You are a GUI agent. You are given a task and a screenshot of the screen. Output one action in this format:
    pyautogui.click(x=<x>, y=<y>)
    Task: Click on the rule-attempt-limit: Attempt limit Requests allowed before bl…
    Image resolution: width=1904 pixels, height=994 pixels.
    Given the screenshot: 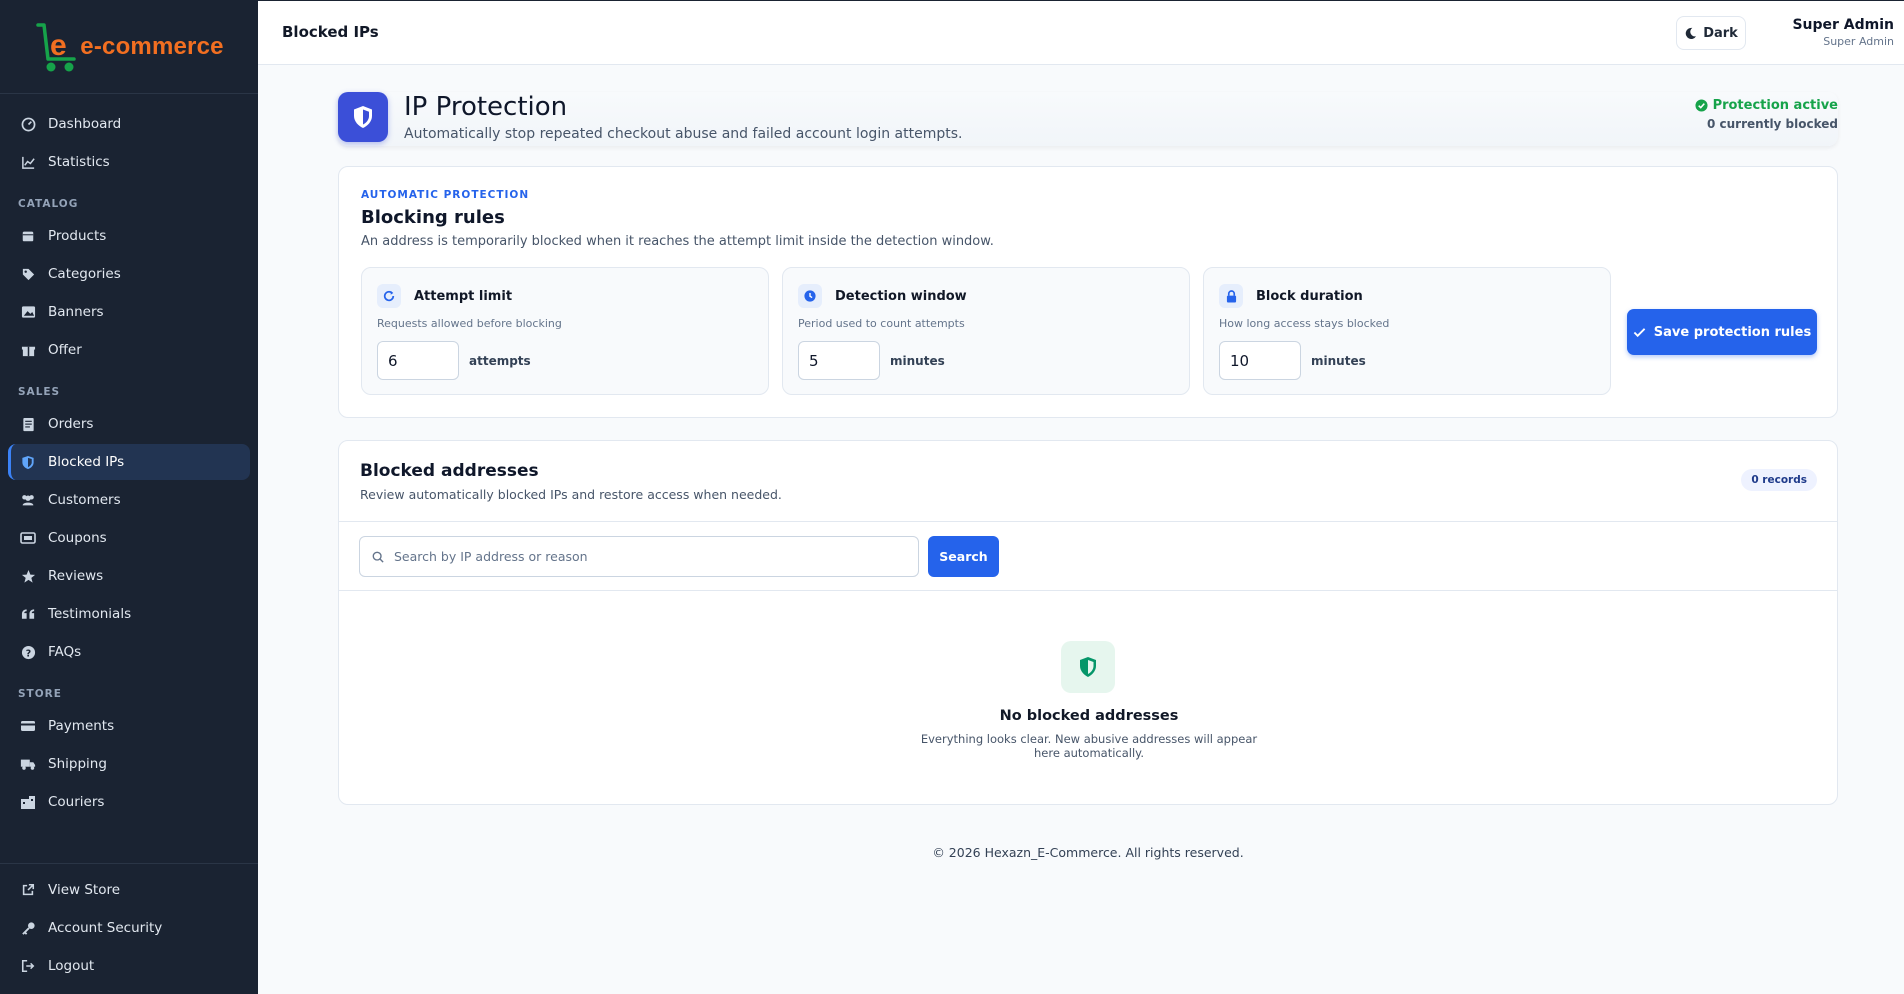 What is the action you would take?
    pyautogui.click(x=565, y=331)
    